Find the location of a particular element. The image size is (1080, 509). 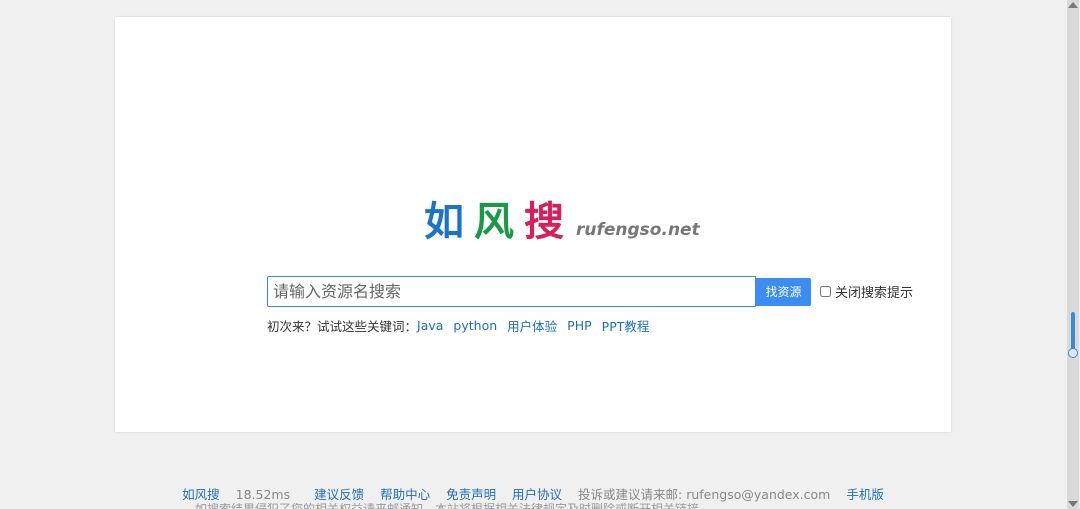

footer-mobile-link: 手机版 is located at coordinates (865, 494).